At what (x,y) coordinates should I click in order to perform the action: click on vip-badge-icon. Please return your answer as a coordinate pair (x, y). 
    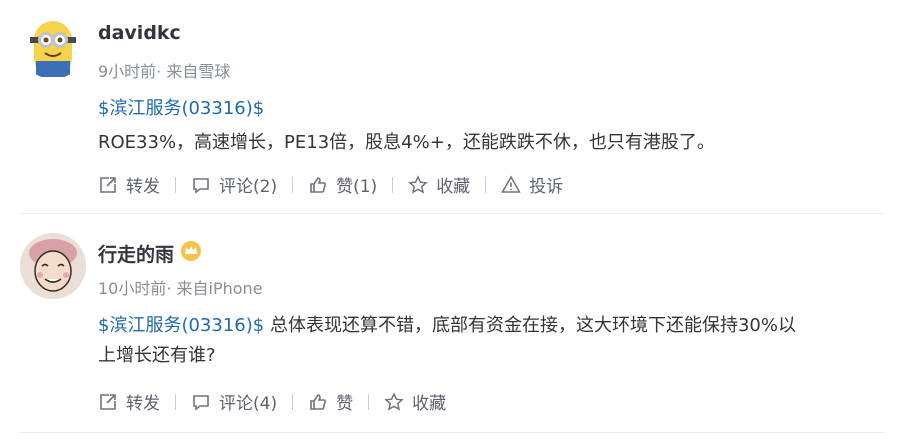
    Looking at the image, I should click on (191, 251).